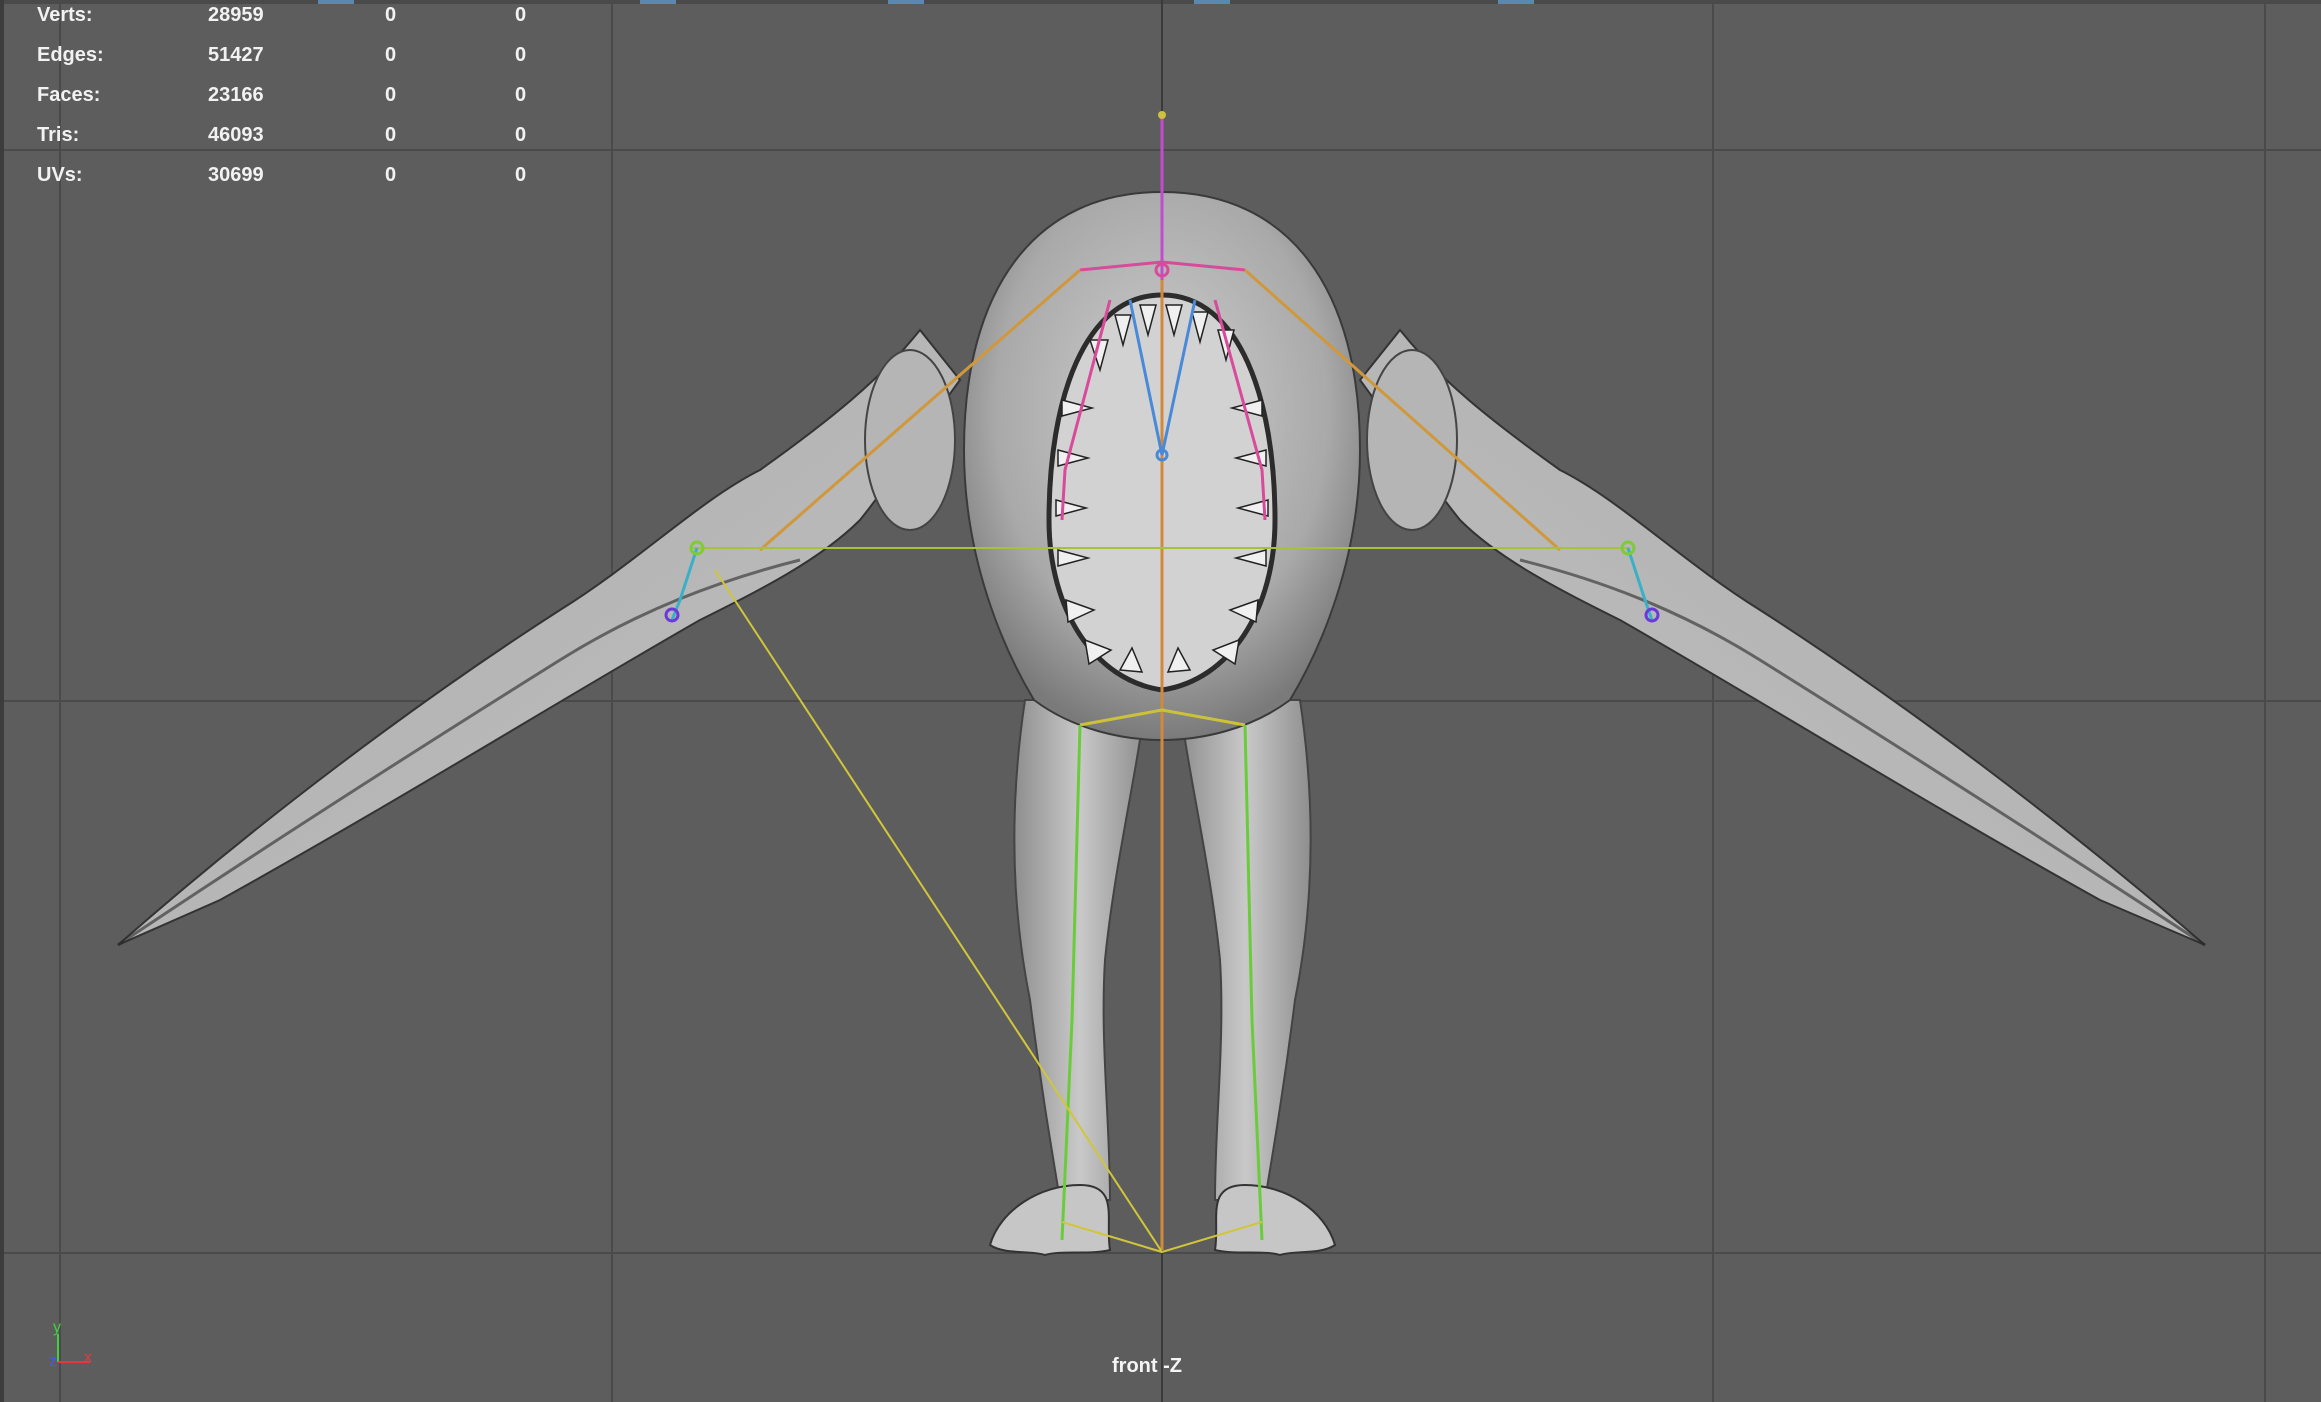 The height and width of the screenshot is (1402, 2321). Describe the element at coordinates (65, 15) in the screenshot. I see `hud-label: Verts:` at that location.